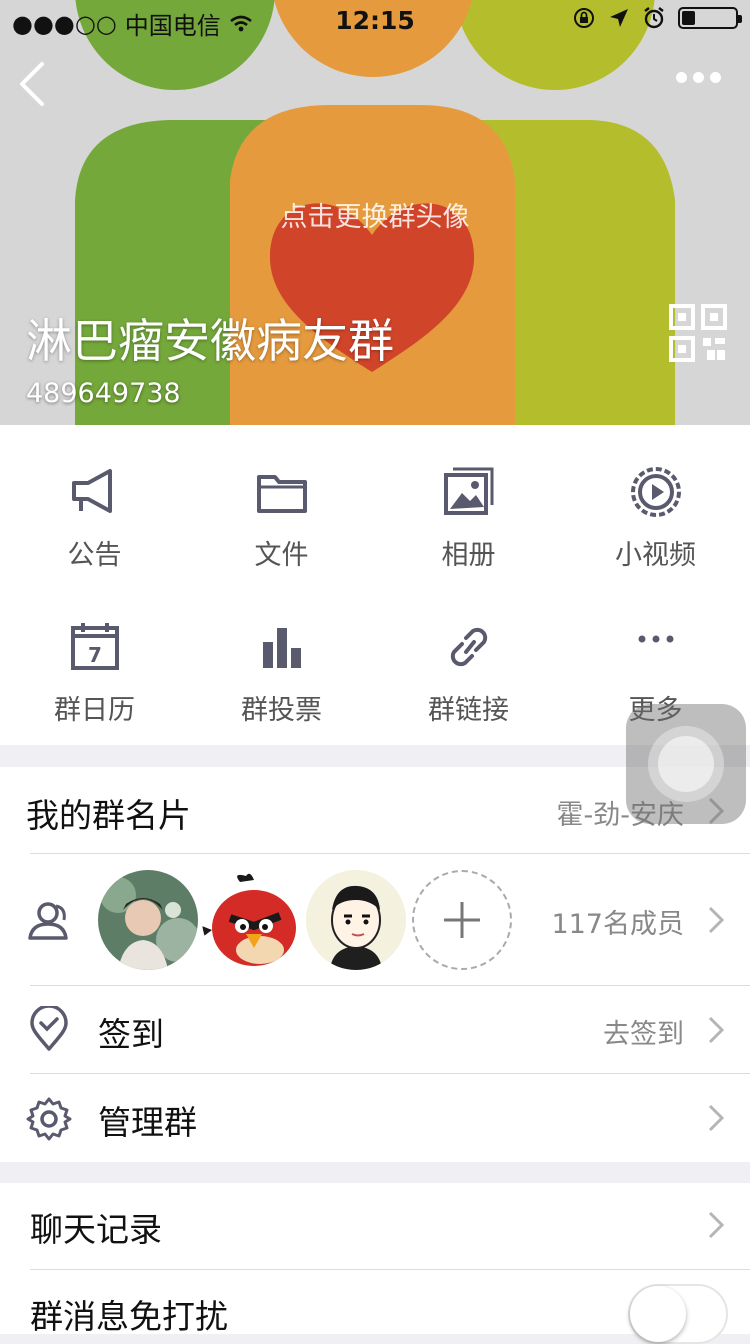 This screenshot has width=750, height=1344. Describe the element at coordinates (94, 710) in the screenshot. I see `grid-label: 群日历` at that location.